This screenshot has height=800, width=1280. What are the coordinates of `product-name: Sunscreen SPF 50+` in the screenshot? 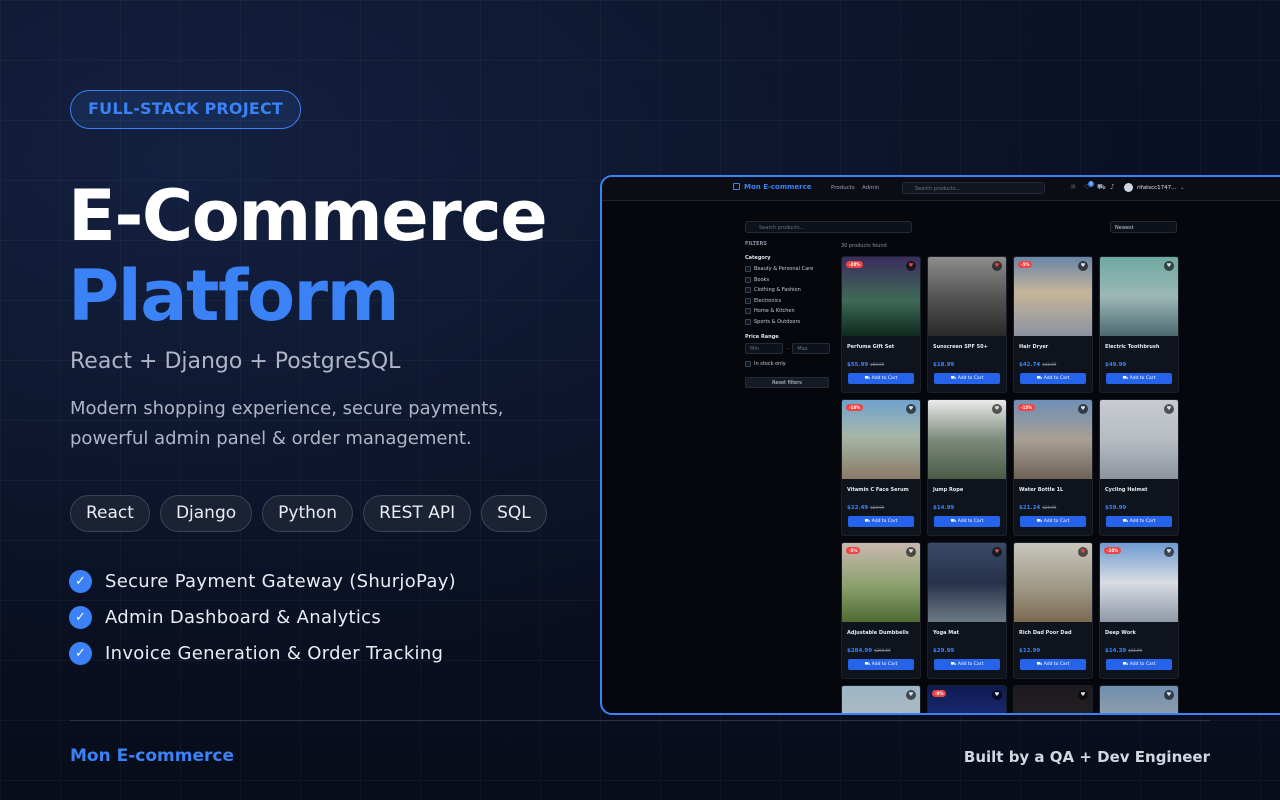 It's located at (969, 347).